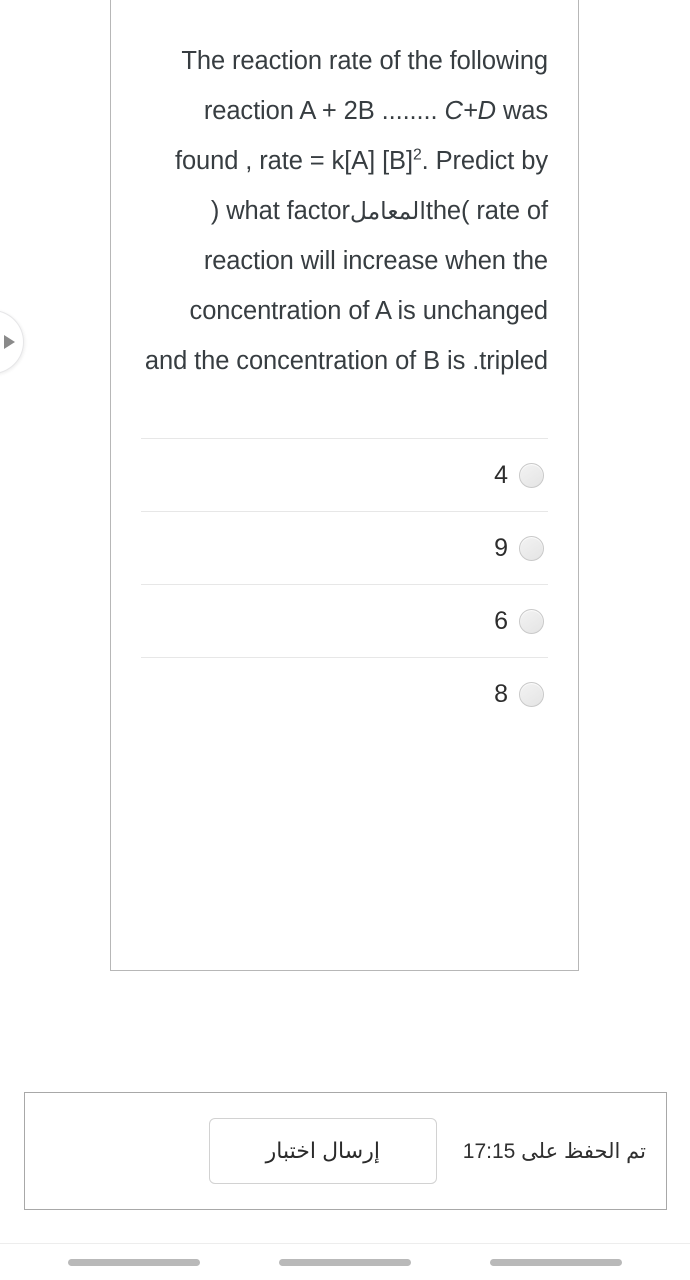 The height and width of the screenshot is (1280, 690). What do you see at coordinates (344, 693) in the screenshot?
I see `option-row: 8` at bounding box center [344, 693].